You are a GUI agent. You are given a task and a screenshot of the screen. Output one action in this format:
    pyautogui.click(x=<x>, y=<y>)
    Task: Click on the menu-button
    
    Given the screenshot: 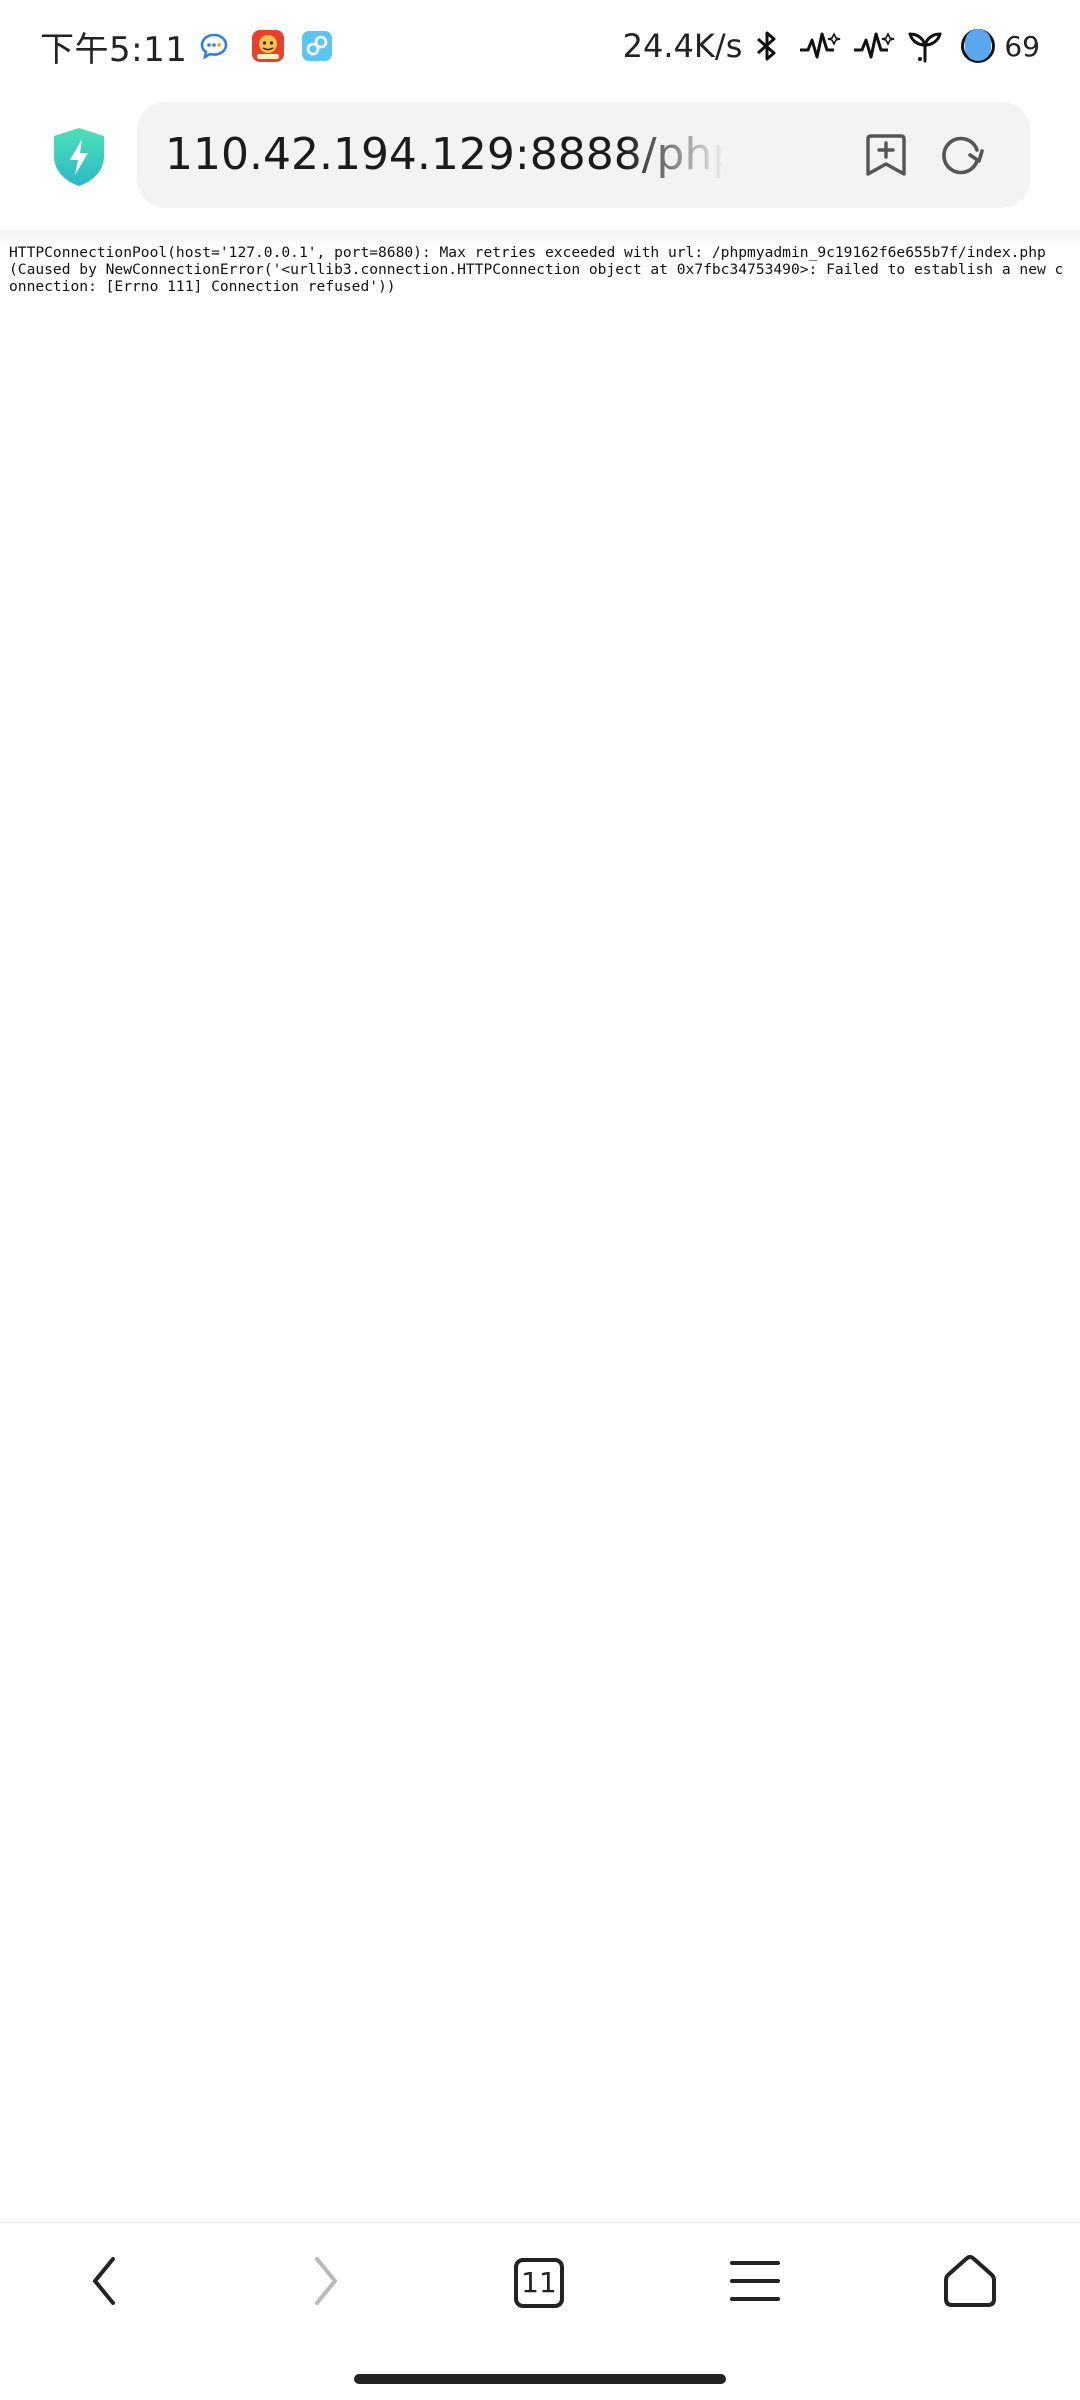 What is the action you would take?
    pyautogui.click(x=755, y=2283)
    